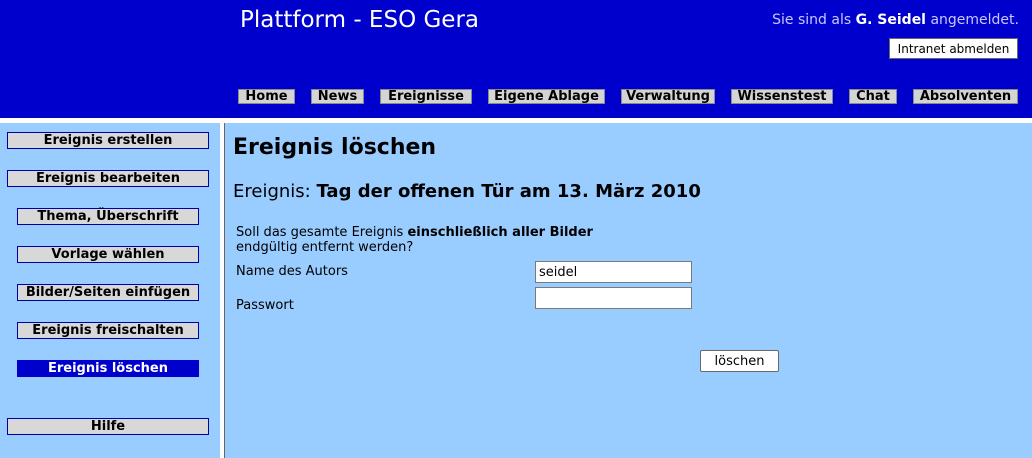 This screenshot has height=458, width=1032. What do you see at coordinates (108, 330) in the screenshot?
I see `sidebar-item-ereignis-freischalten: Ereignis freischalten` at bounding box center [108, 330].